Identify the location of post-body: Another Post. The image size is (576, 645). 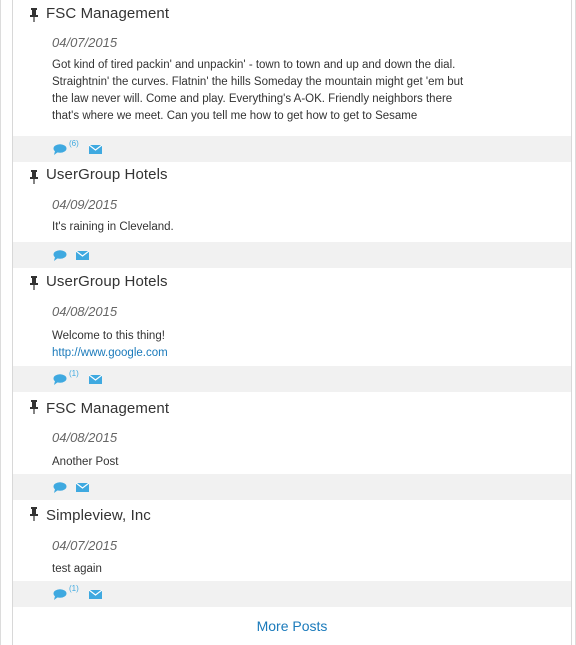
(308, 462).